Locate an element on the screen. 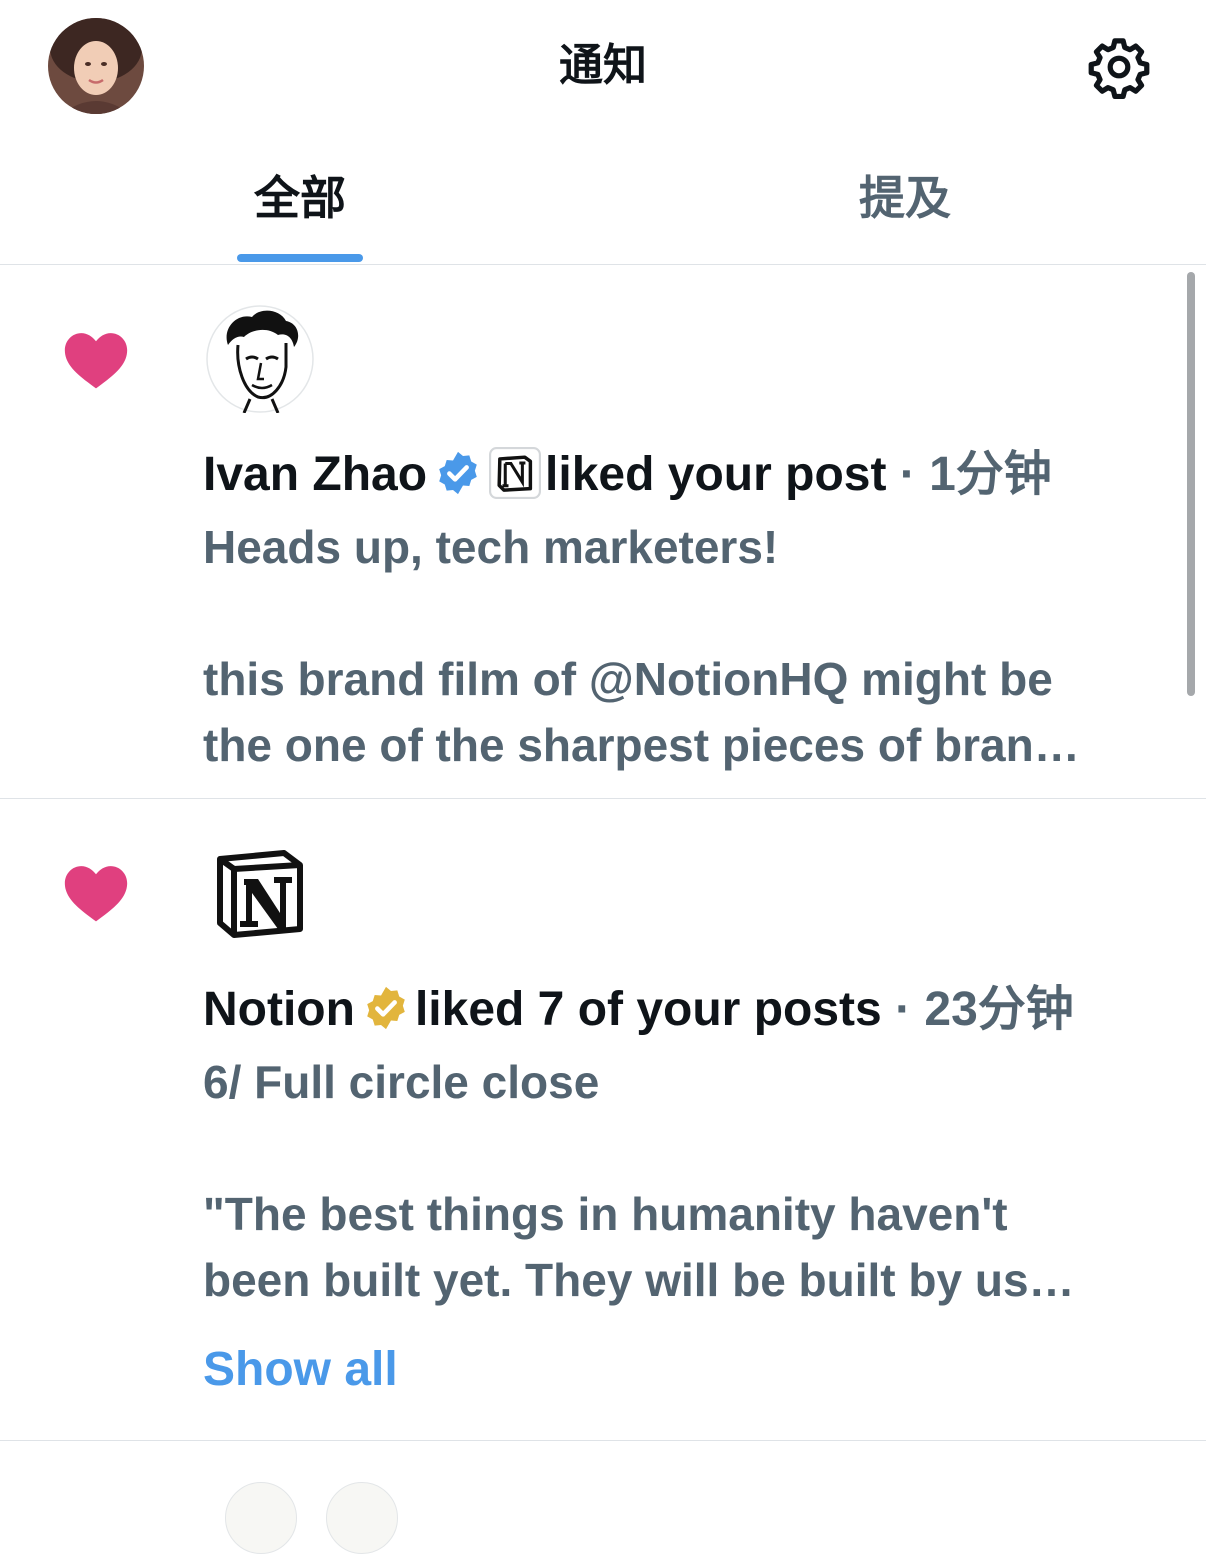 The image size is (1206, 1554). ivan-zhao-avatar is located at coordinates (260, 359).